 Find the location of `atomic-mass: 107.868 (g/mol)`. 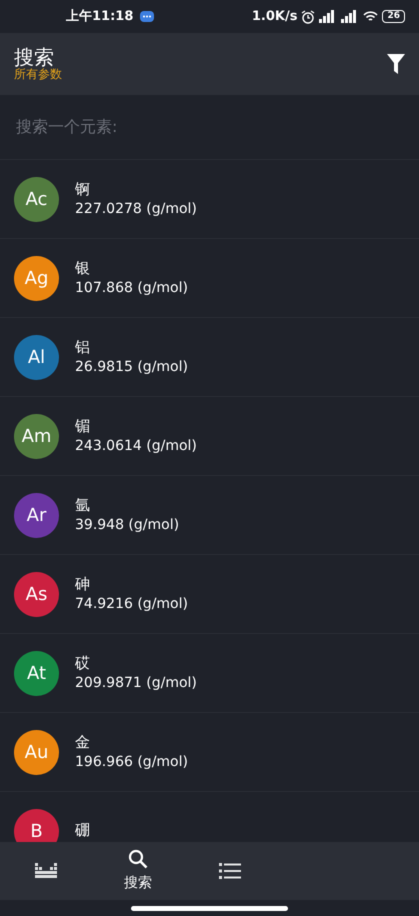

atomic-mass: 107.868 (g/mol) is located at coordinates (131, 287).